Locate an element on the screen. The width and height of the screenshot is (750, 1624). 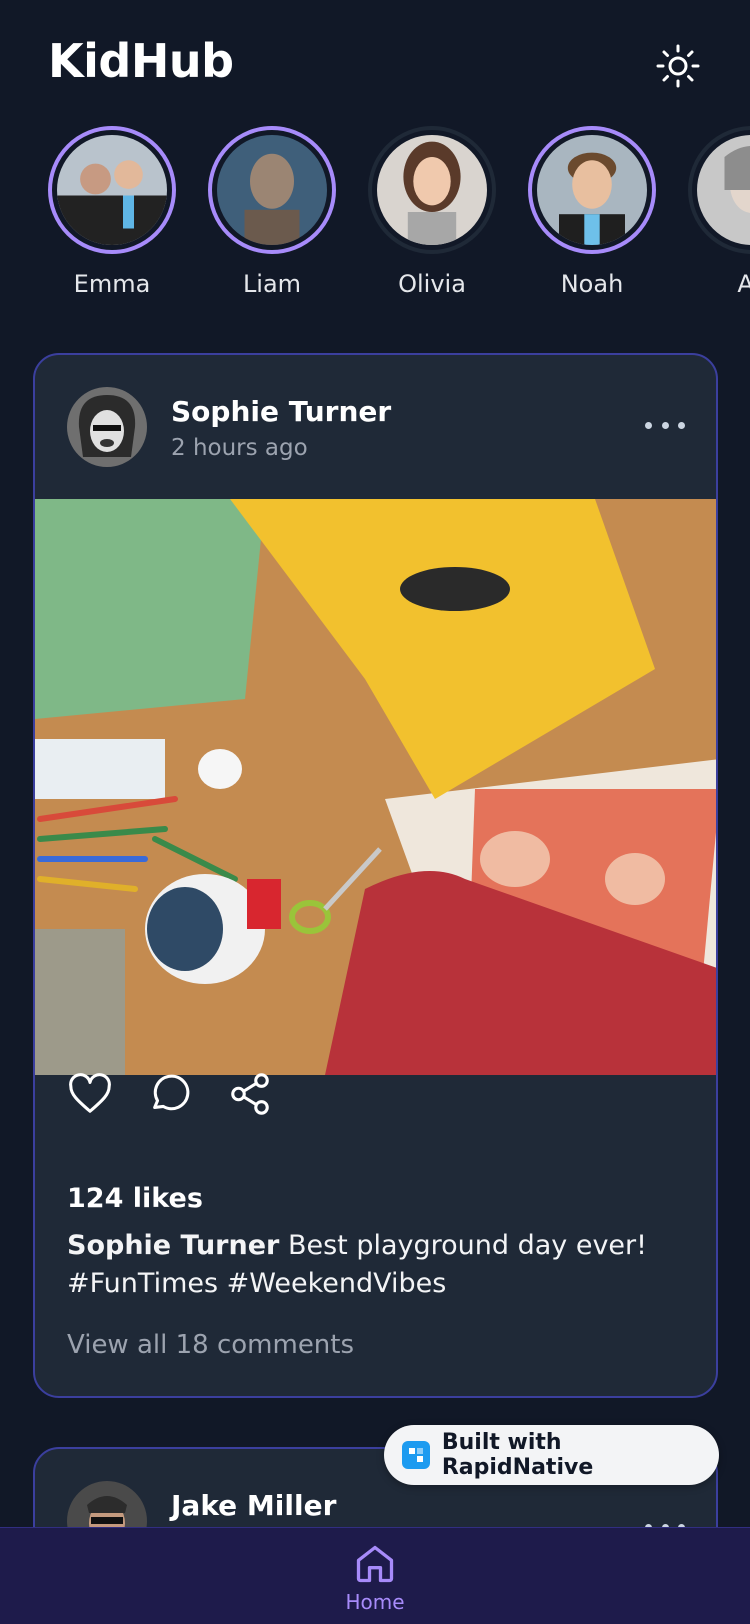
bottom-nav: Home is located at coordinates (375, 1575).